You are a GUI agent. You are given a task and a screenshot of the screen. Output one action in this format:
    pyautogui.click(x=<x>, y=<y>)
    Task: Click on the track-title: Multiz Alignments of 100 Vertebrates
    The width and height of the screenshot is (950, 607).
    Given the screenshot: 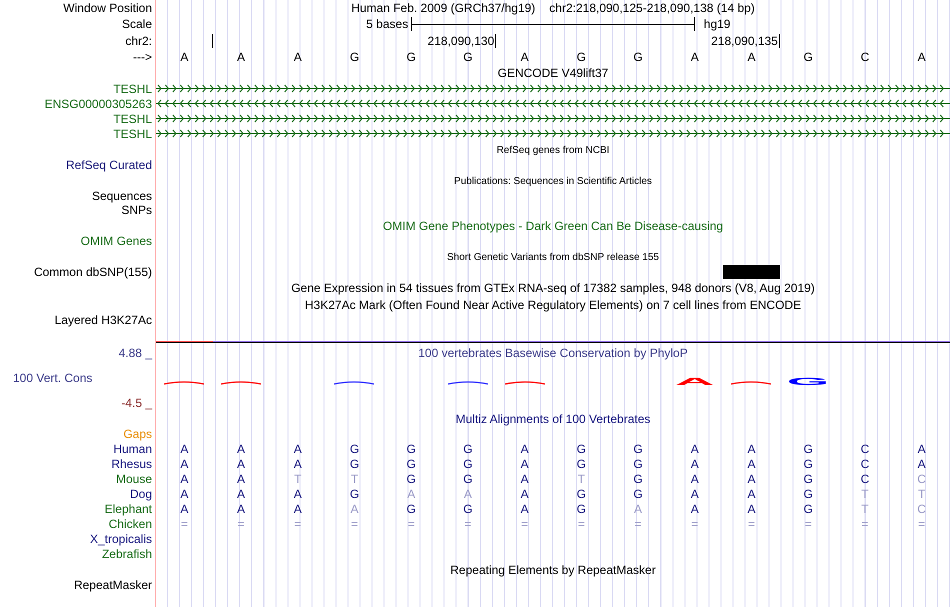 What is the action you would take?
    pyautogui.click(x=553, y=419)
    